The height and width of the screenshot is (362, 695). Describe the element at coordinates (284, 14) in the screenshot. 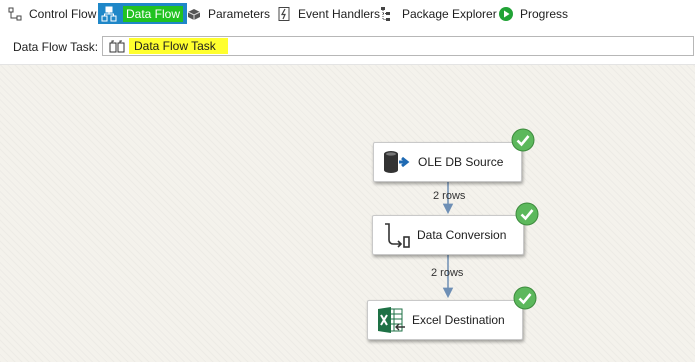

I see `event-handlers-icon` at that location.